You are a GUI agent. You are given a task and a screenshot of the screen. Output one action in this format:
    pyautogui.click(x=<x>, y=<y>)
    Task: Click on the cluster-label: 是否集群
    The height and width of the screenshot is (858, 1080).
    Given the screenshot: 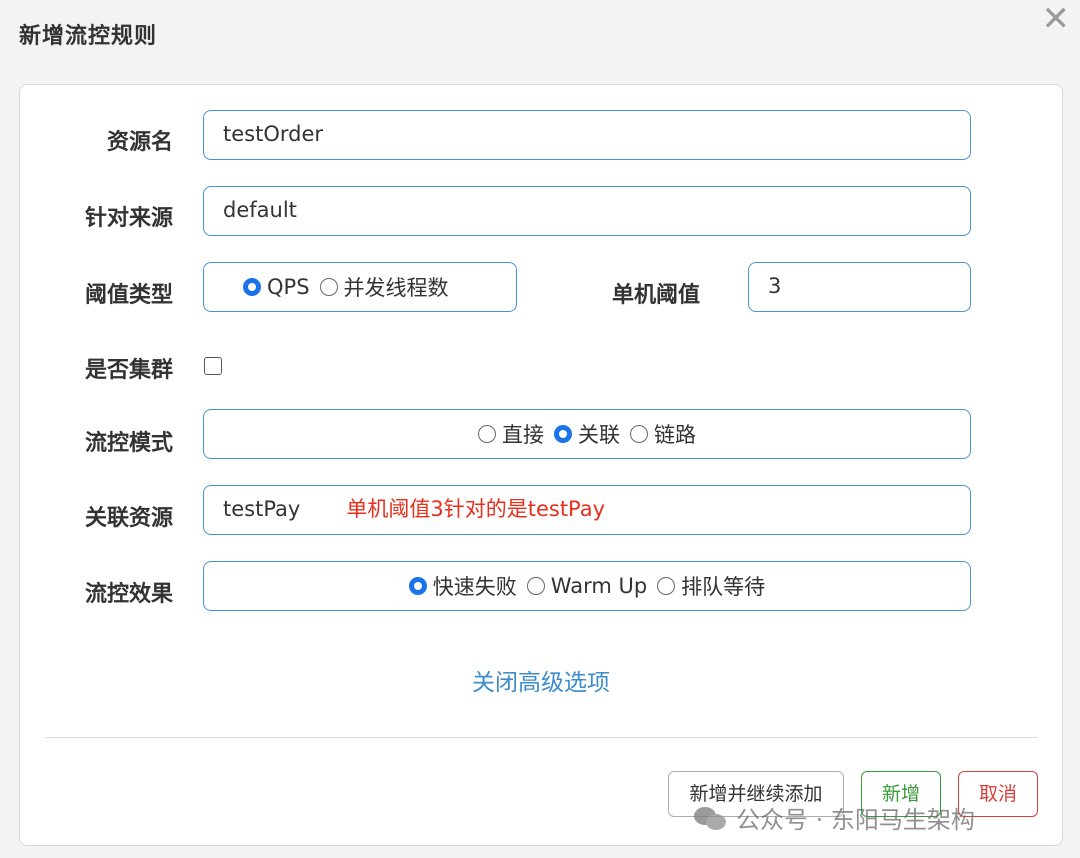 What is the action you would take?
    pyautogui.click(x=128, y=370)
    